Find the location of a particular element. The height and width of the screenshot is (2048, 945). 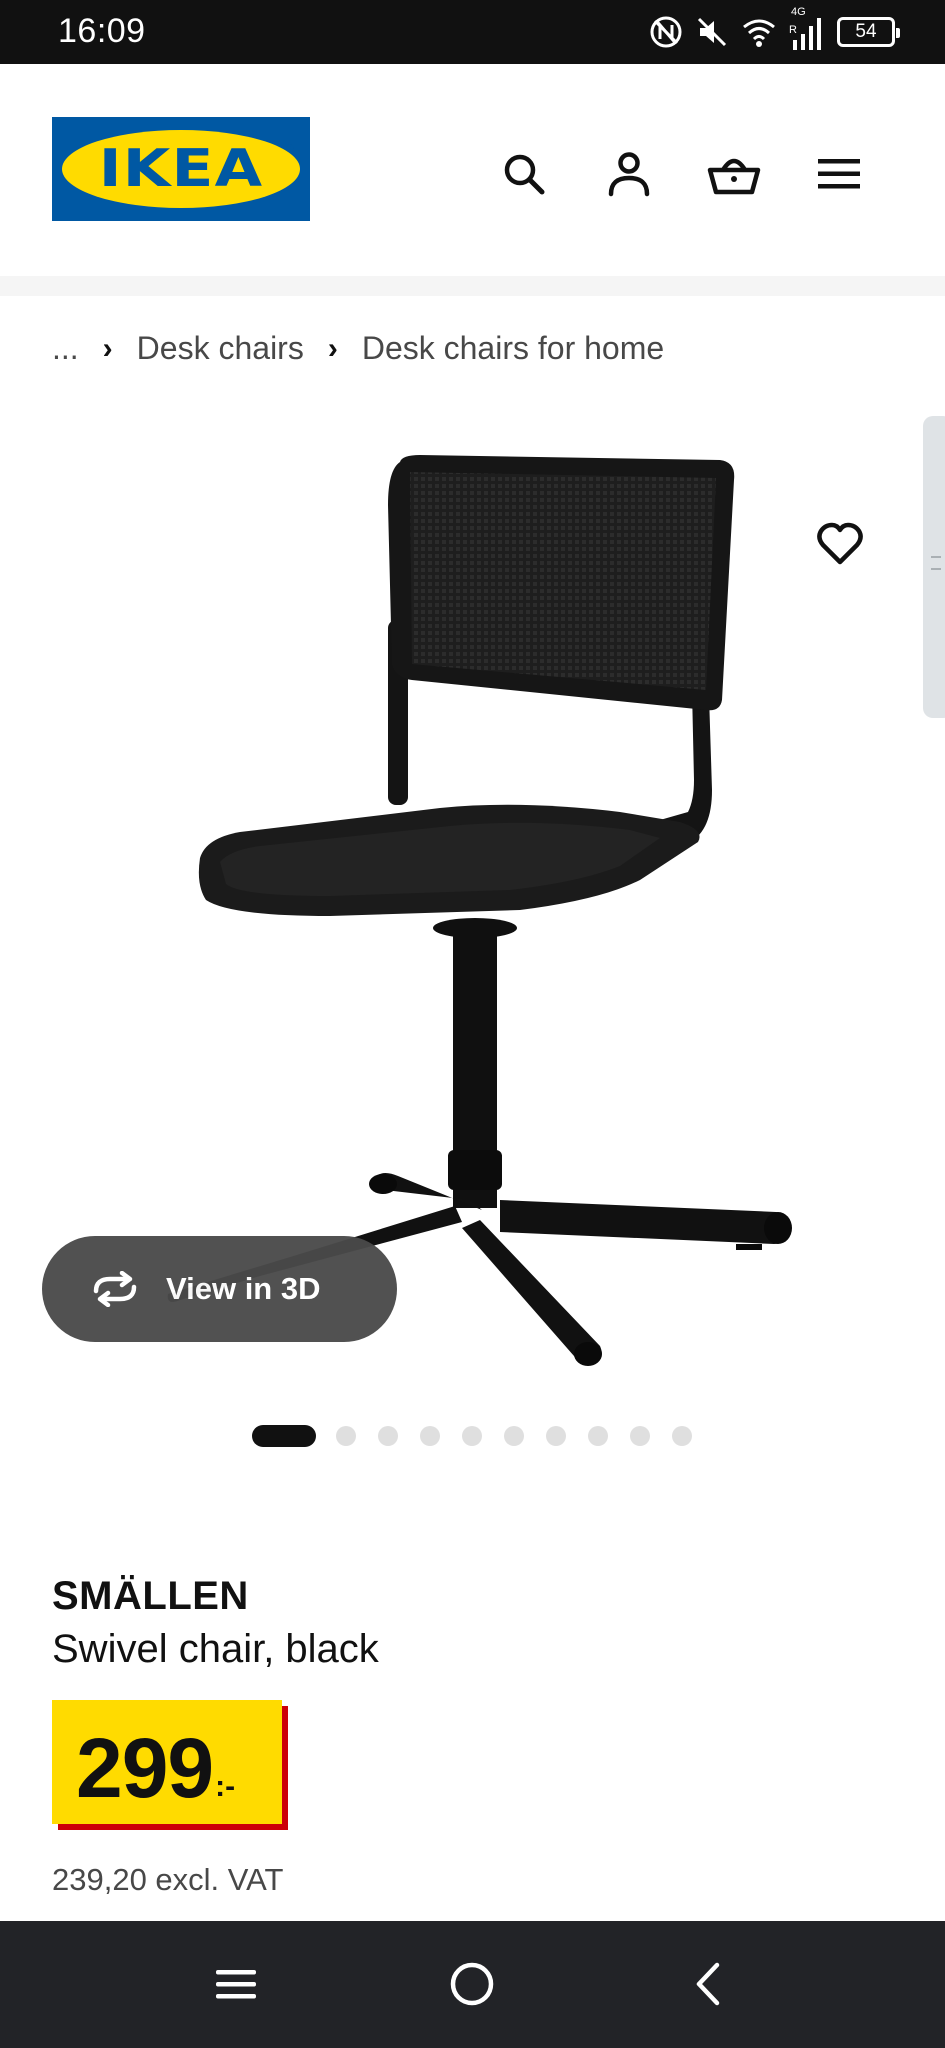

heart-icon is located at coordinates (840, 543).